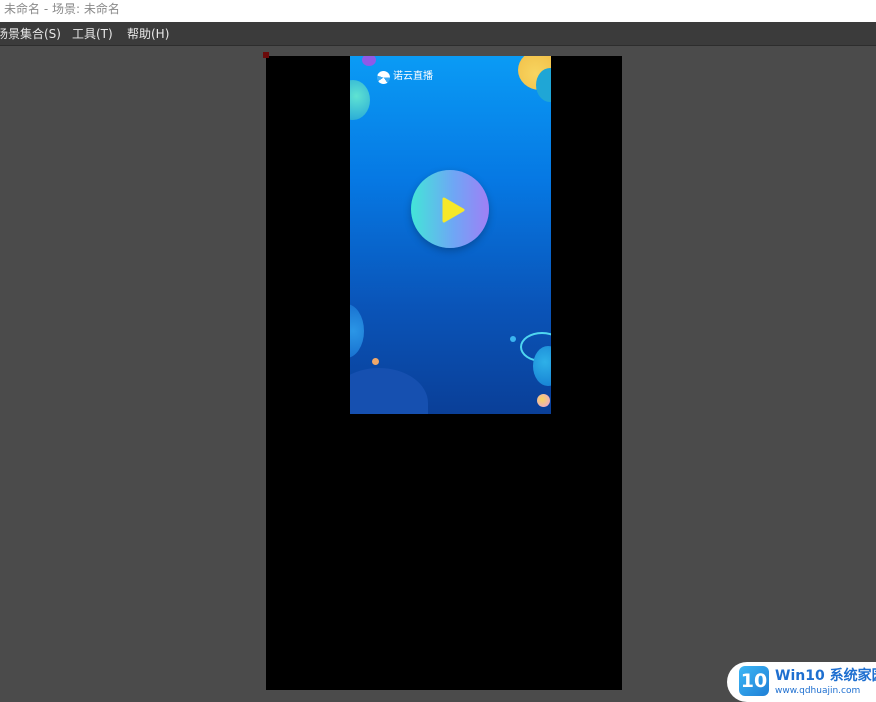  I want to click on play-button, so click(450, 209).